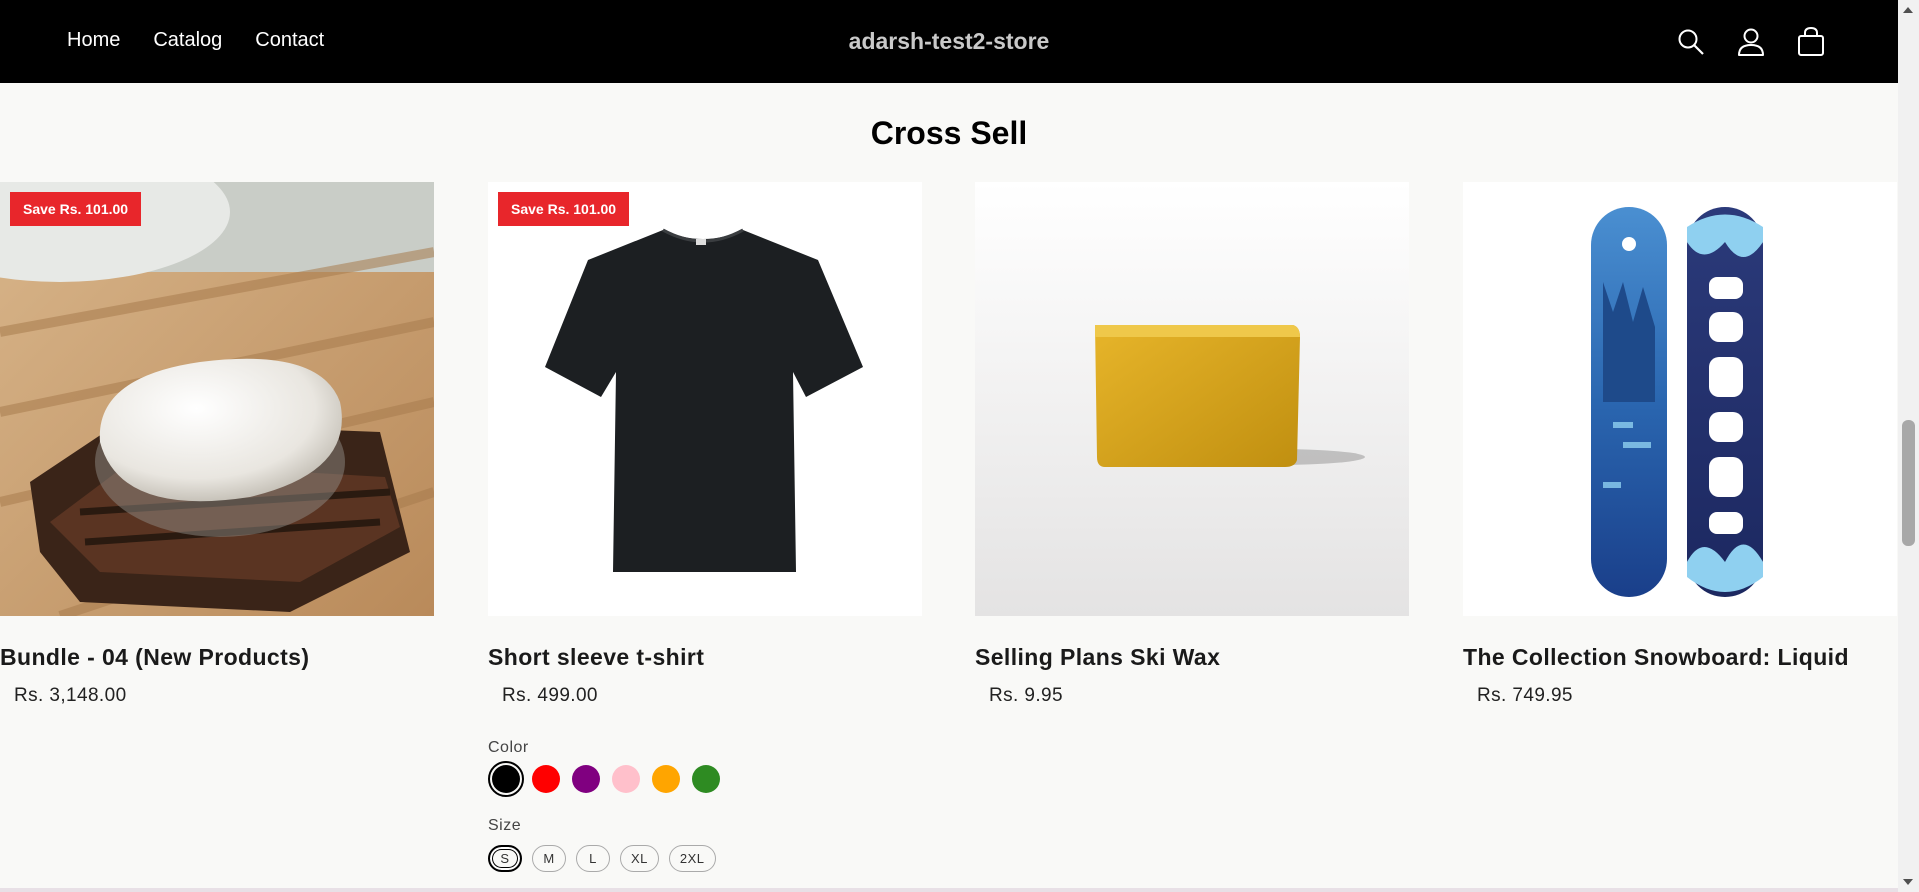 Image resolution: width=1919 pixels, height=892 pixels. Describe the element at coordinates (549, 858) in the screenshot. I see `size-option-m: M` at that location.